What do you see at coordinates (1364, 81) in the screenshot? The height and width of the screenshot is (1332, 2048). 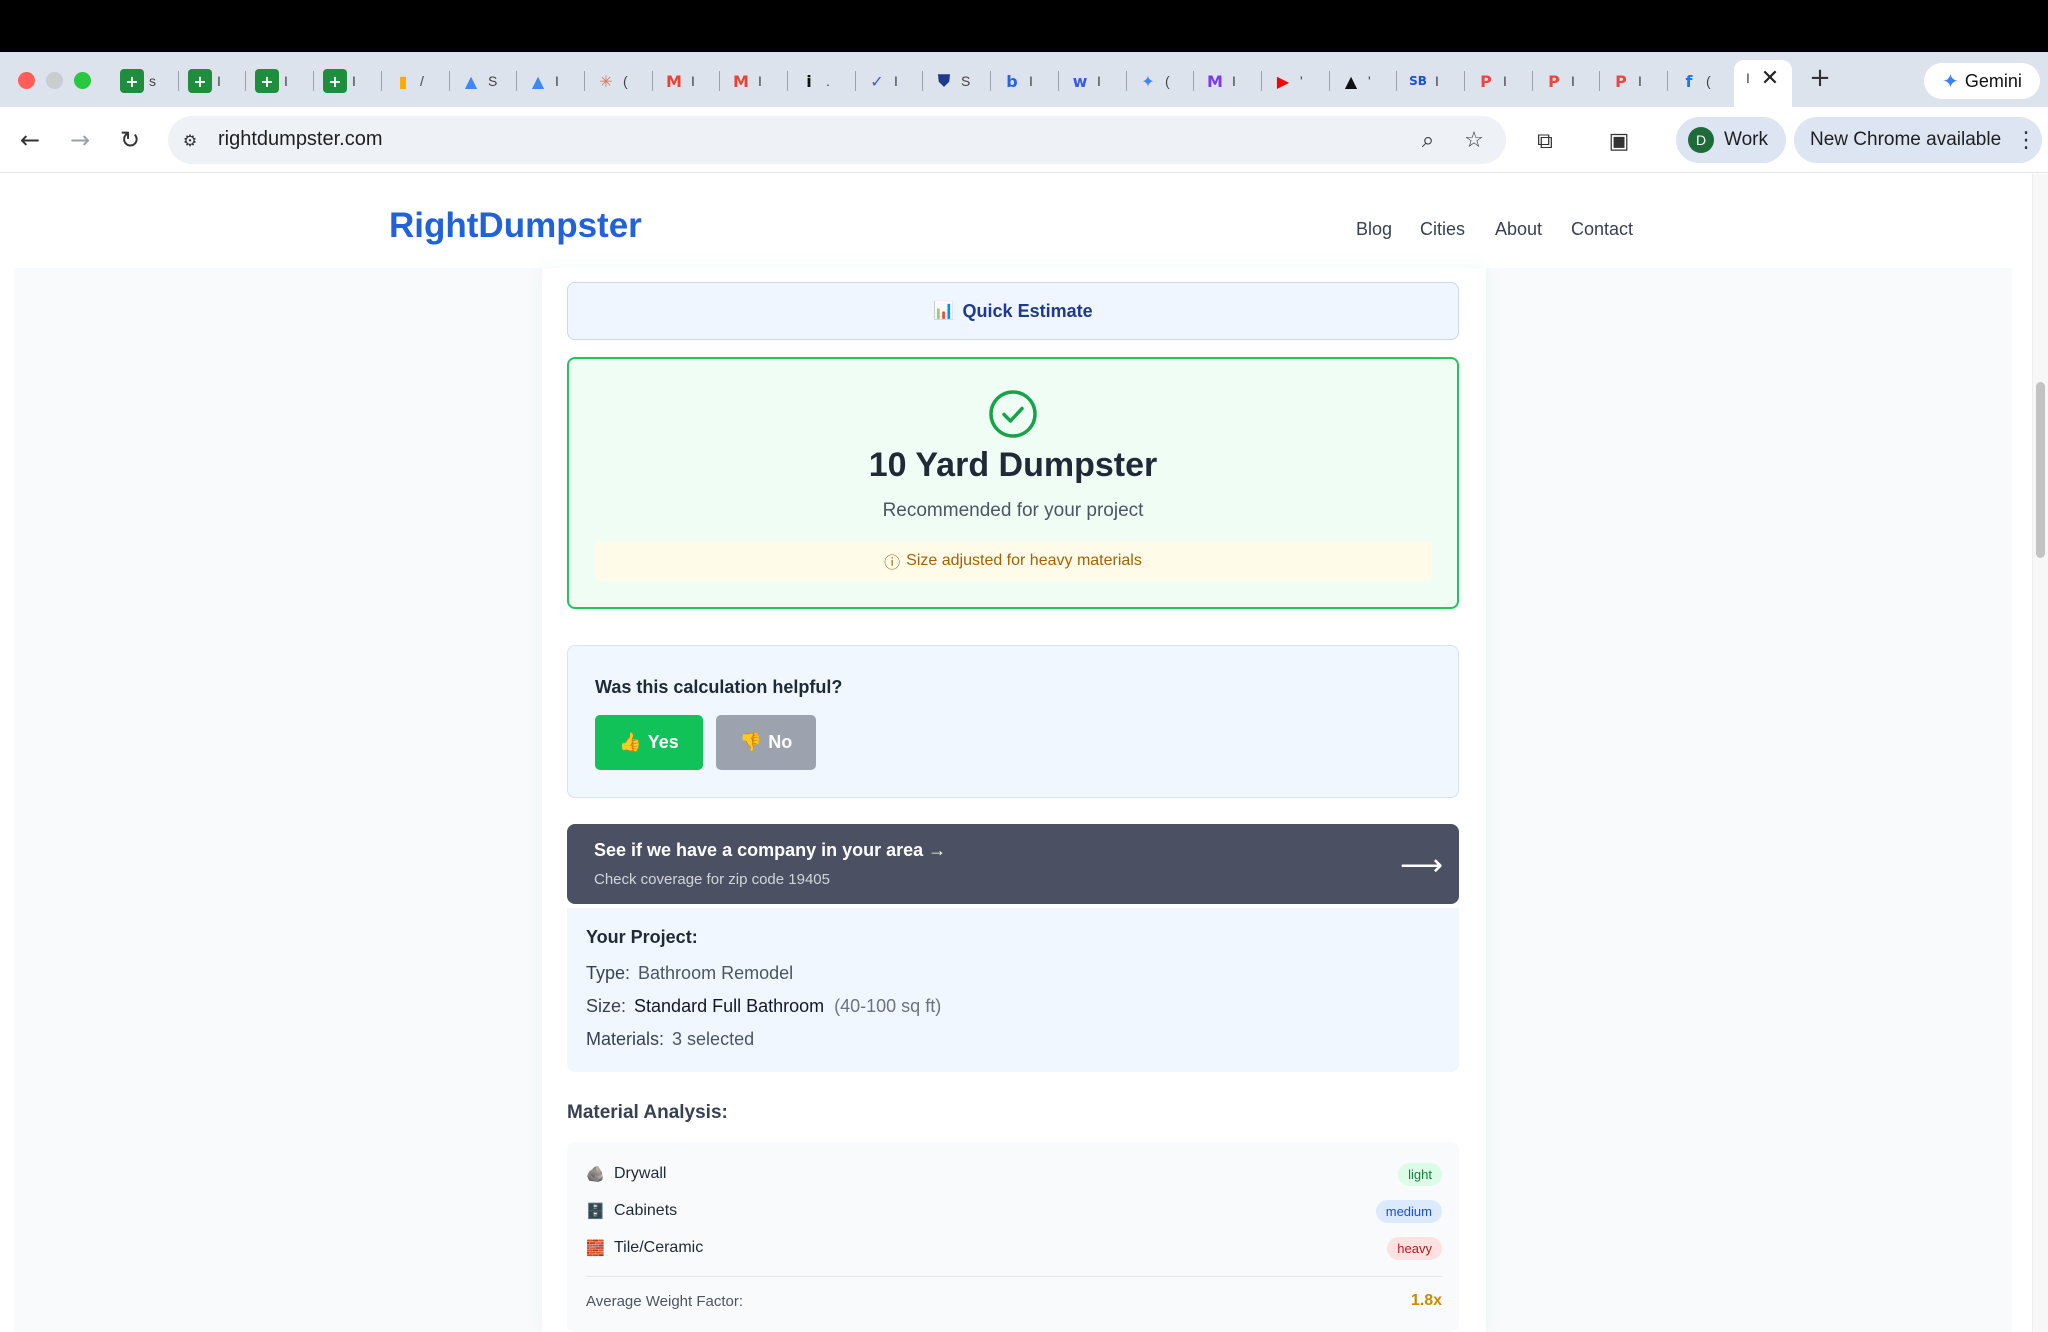 I see `tab-item: ▲ '` at bounding box center [1364, 81].